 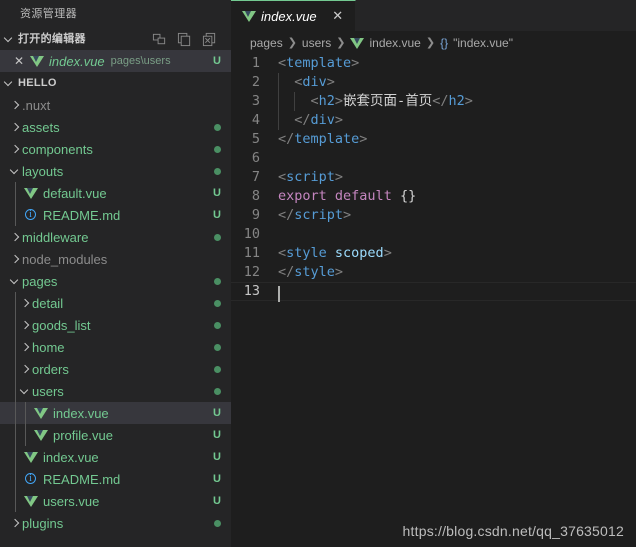 What do you see at coordinates (433, 253) in the screenshot?
I see `code-line: 11 <style scoped>` at bounding box center [433, 253].